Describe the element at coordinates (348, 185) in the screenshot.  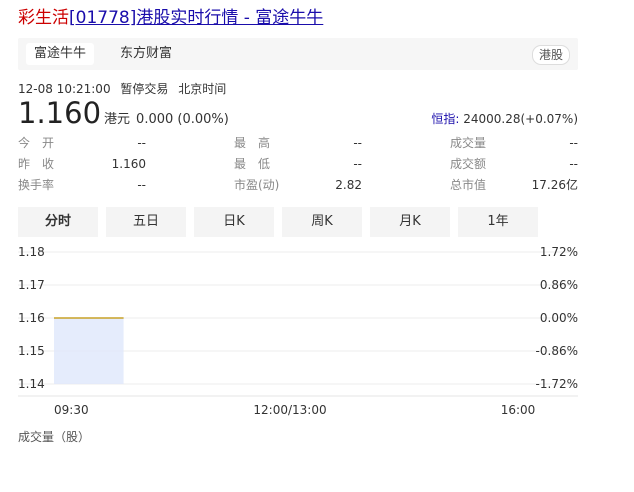
I see `stat-value: 2.82` at that location.